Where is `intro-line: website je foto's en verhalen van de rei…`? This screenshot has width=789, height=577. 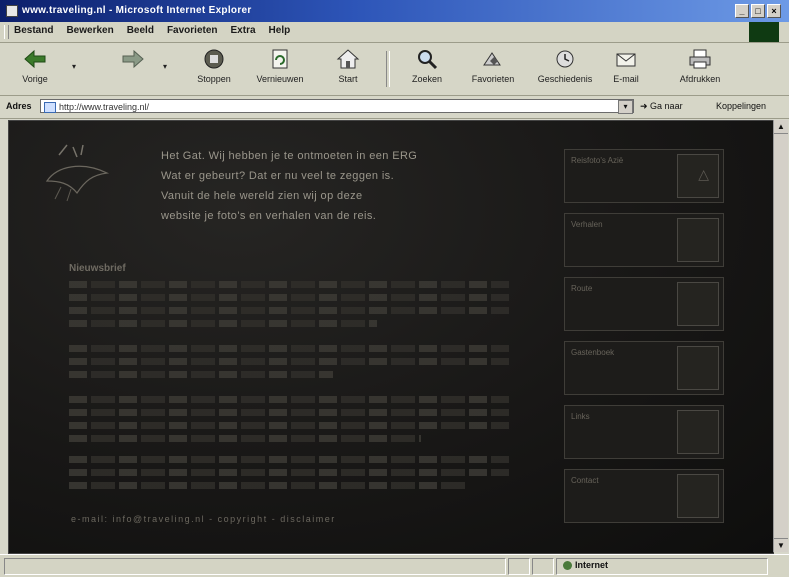 intro-line: website je foto's en verhalen van de rei… is located at coordinates (269, 216).